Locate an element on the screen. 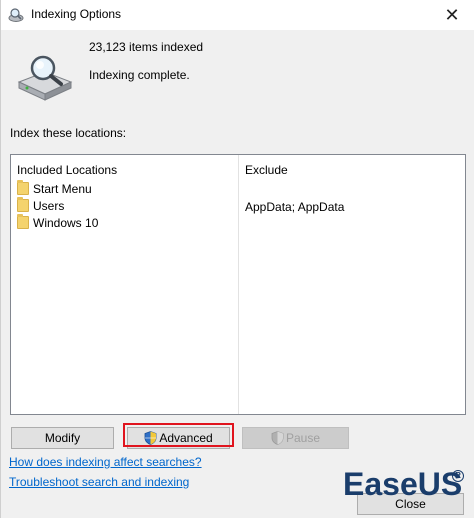 This screenshot has width=474, height=518. highlight-box is located at coordinates (178, 435).